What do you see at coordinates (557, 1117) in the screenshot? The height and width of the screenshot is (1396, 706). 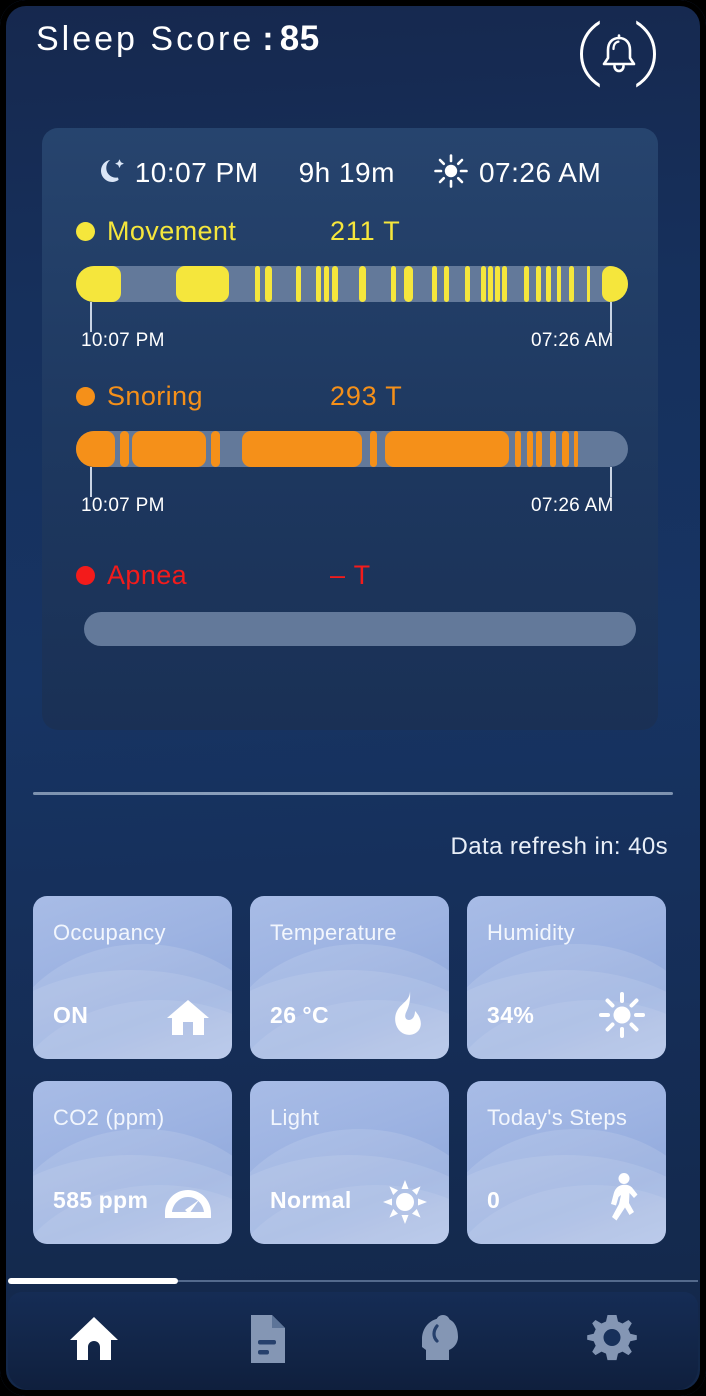 I see `card-title: Today's Steps` at bounding box center [557, 1117].